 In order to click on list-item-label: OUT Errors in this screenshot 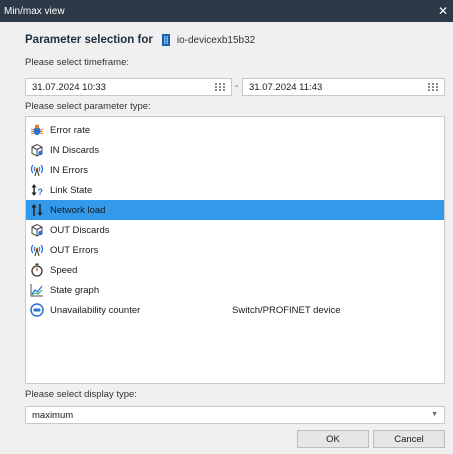, I will do `click(74, 250)`.